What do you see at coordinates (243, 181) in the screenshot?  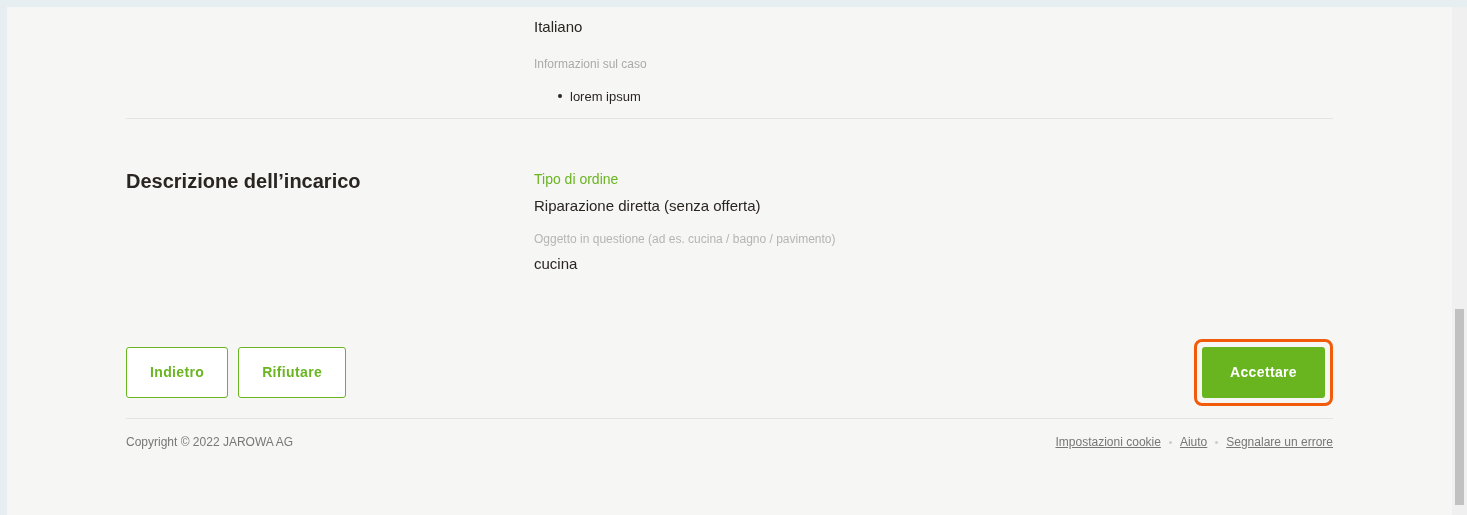 I see `section-heading: Descrizione dell’incarico` at bounding box center [243, 181].